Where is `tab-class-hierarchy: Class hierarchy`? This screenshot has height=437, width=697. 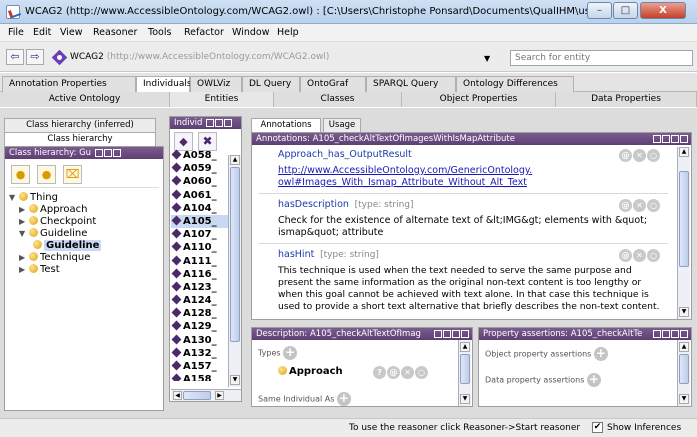 tab-class-hierarchy: Class hierarchy is located at coordinates (80, 139).